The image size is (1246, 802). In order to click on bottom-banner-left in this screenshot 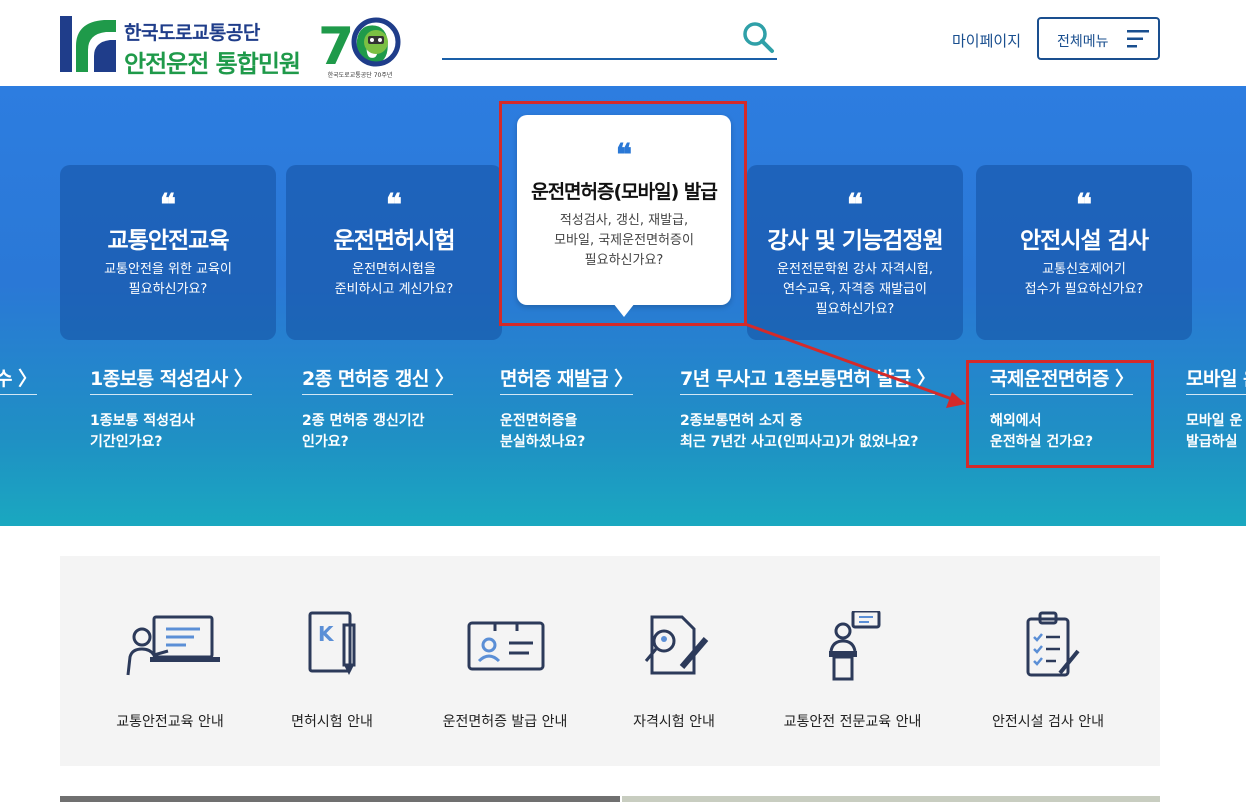, I will do `click(340, 799)`.